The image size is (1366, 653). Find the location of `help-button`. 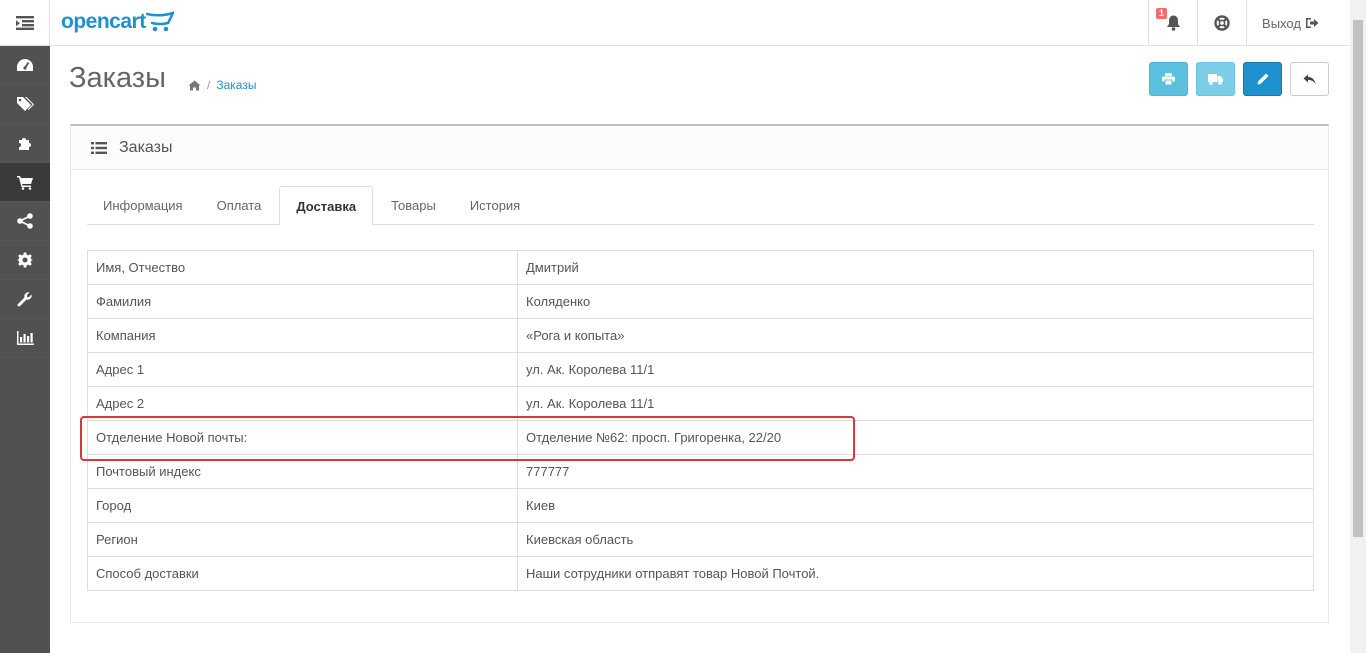

help-button is located at coordinates (1221, 23).